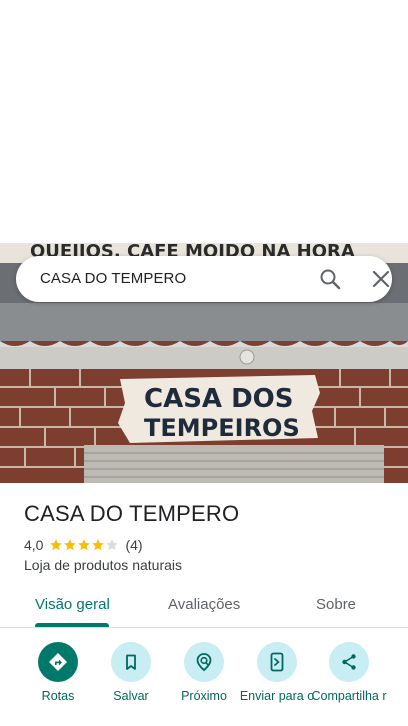 Image resolution: width=408 pixels, height=726 pixels. Describe the element at coordinates (381, 279) in the screenshot. I see `close-icon` at that location.